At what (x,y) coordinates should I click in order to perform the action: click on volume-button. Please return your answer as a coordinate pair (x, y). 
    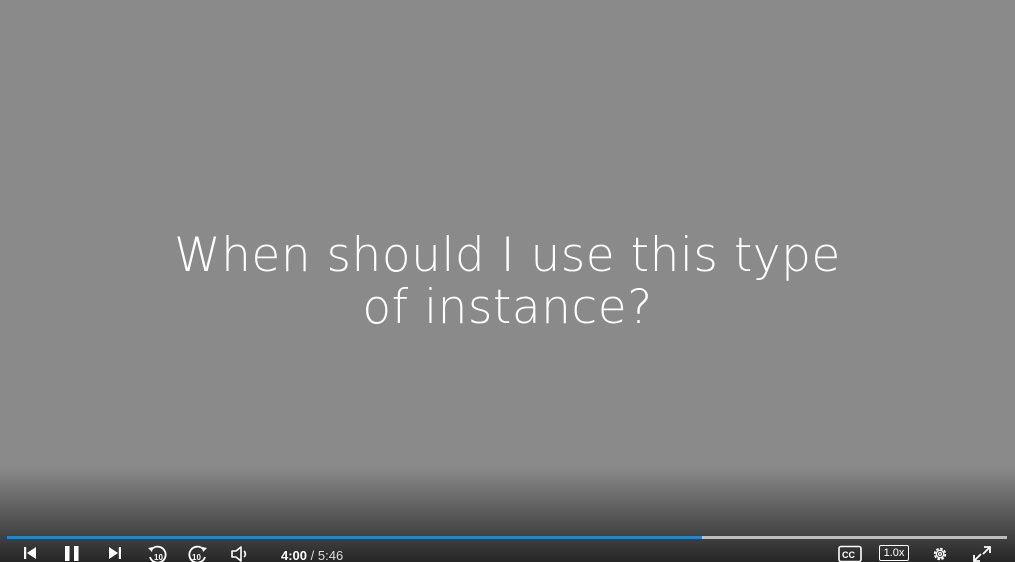
    Looking at the image, I should click on (241, 553).